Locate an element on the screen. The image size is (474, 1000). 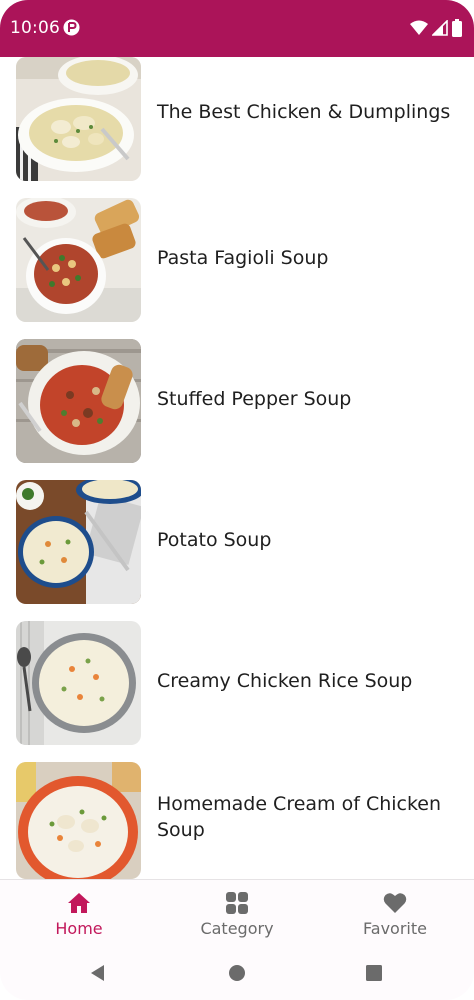
system-navigation-bar is located at coordinates (237, 973).